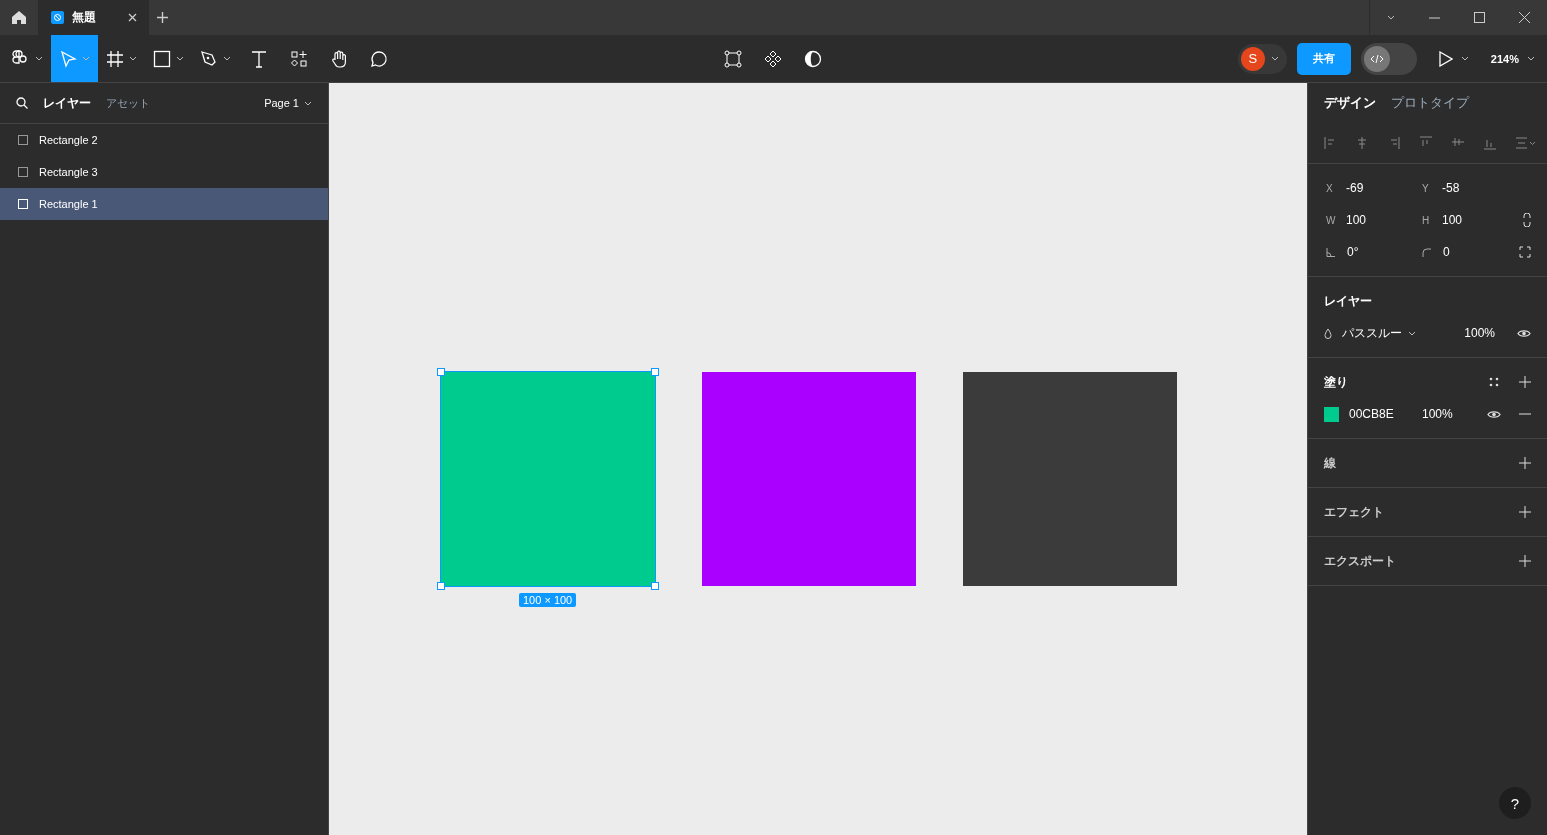 Image resolution: width=1547 pixels, height=835 pixels. I want to click on section-title: レイヤー, so click(1348, 301).